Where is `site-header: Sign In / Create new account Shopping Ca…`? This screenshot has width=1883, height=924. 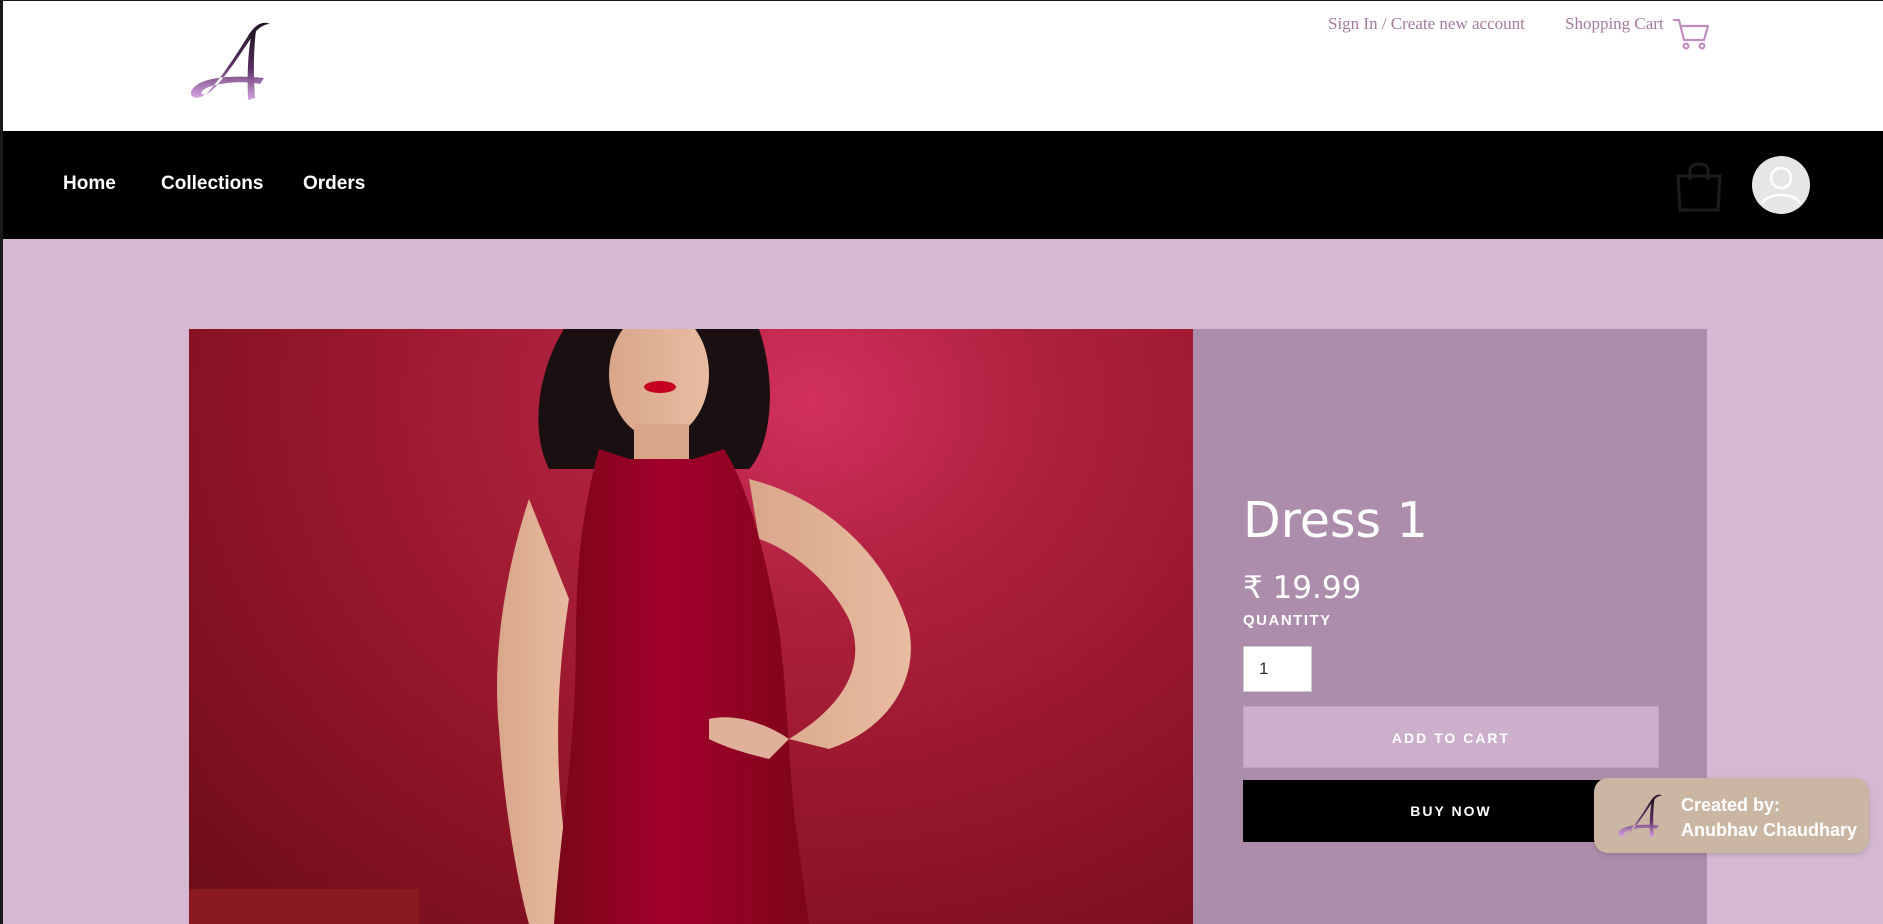 site-header: Sign In / Create new account Shopping Ca… is located at coordinates (941, 65).